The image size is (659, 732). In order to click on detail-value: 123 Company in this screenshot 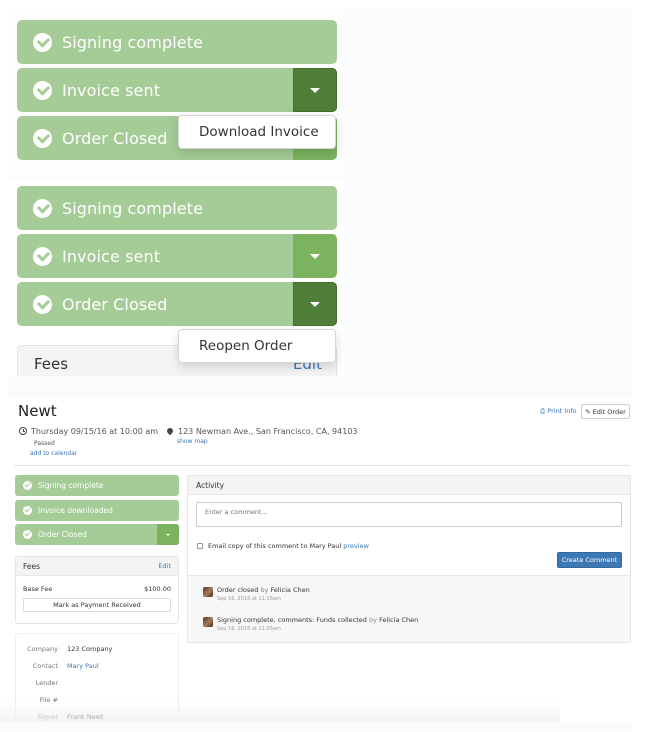, I will do `click(90, 649)`.